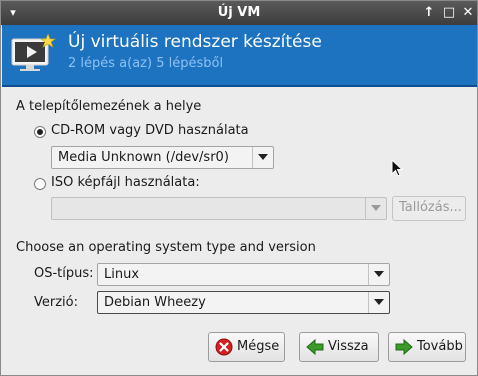 This screenshot has width=478, height=376. I want to click on cancel-button: Mégse, so click(246, 347).